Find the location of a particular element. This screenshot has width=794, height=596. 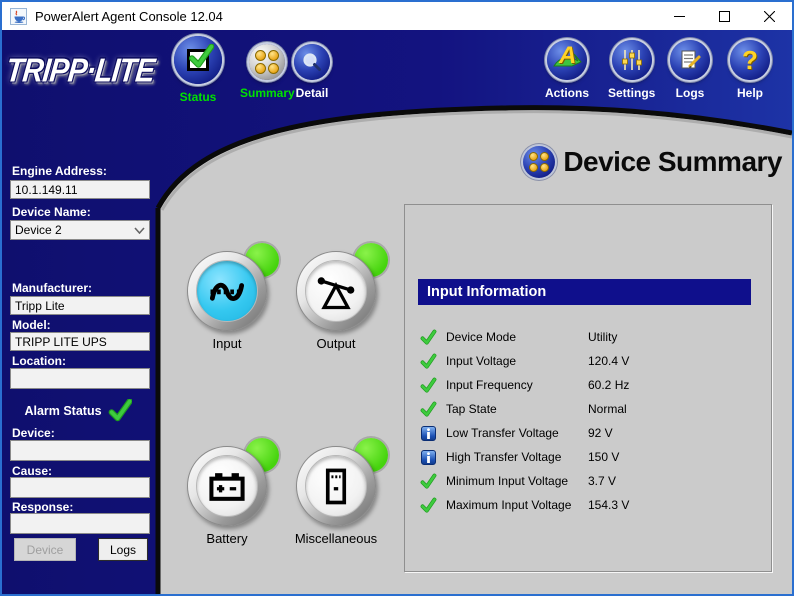

manufacturer-field is located at coordinates (80, 305).